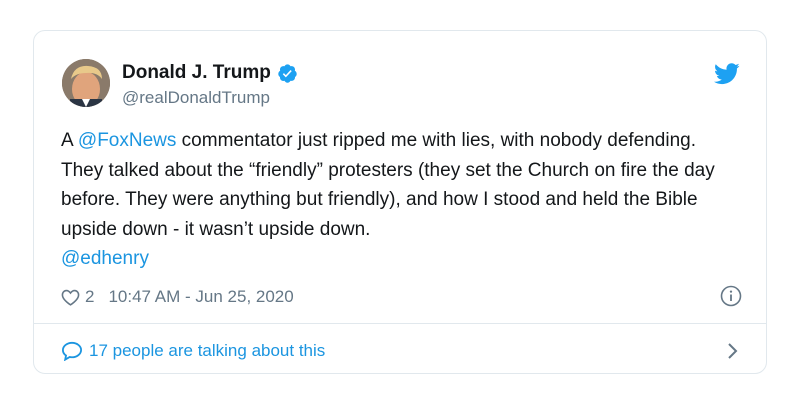 Image resolution: width=799 pixels, height=409 pixels. I want to click on chevron-right-icon, so click(732, 351).